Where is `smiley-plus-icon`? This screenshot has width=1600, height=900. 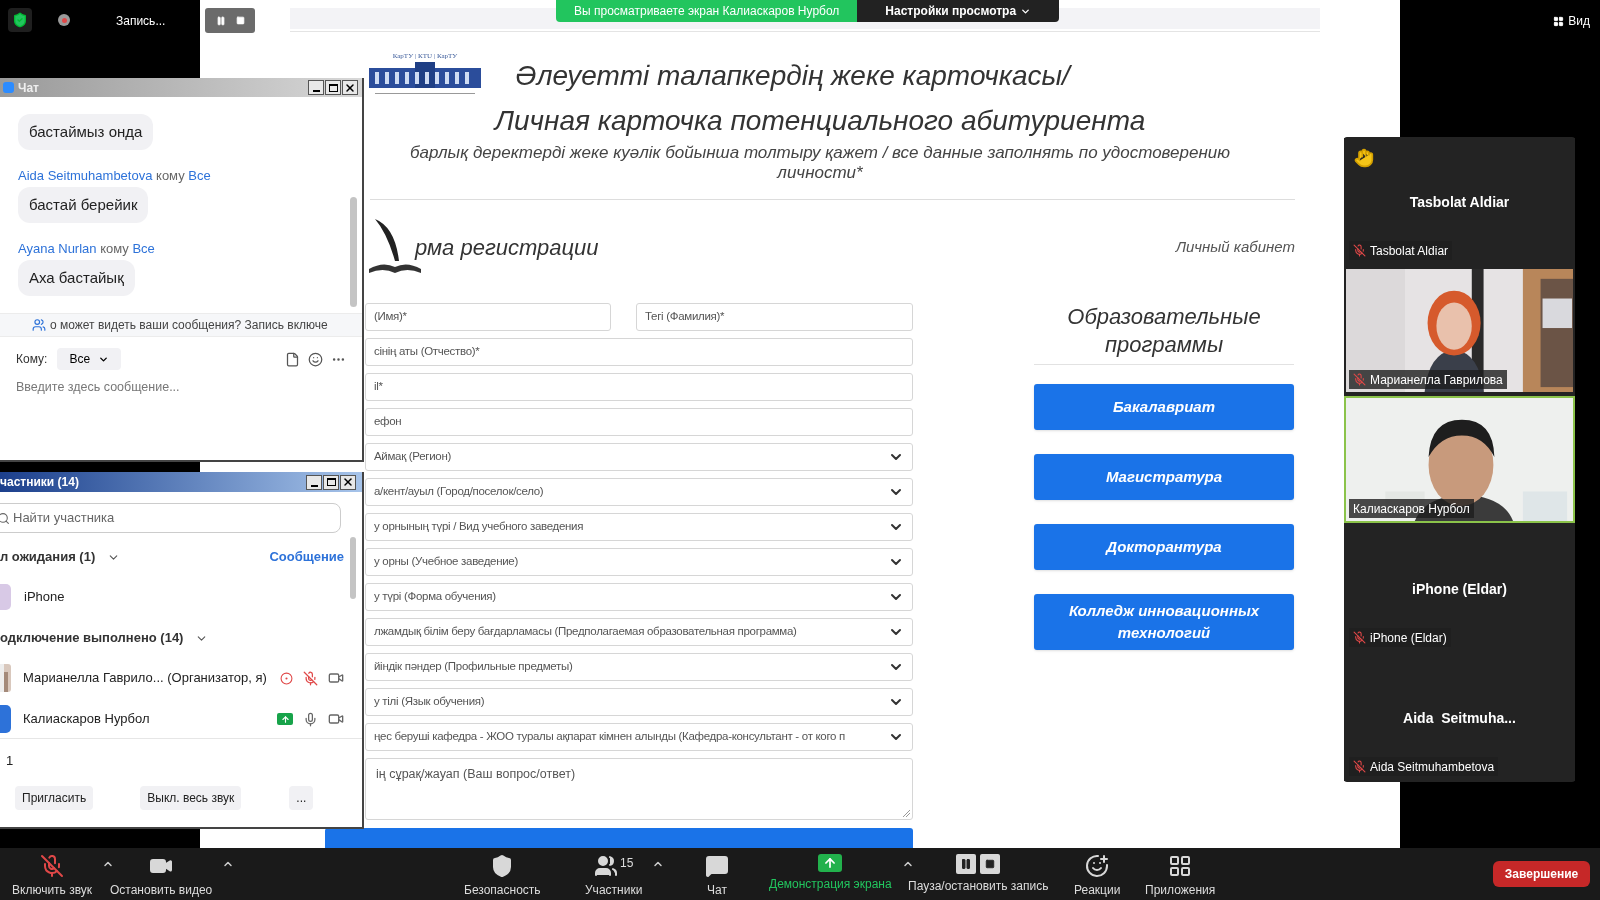
smiley-plus-icon is located at coordinates (1097, 866).